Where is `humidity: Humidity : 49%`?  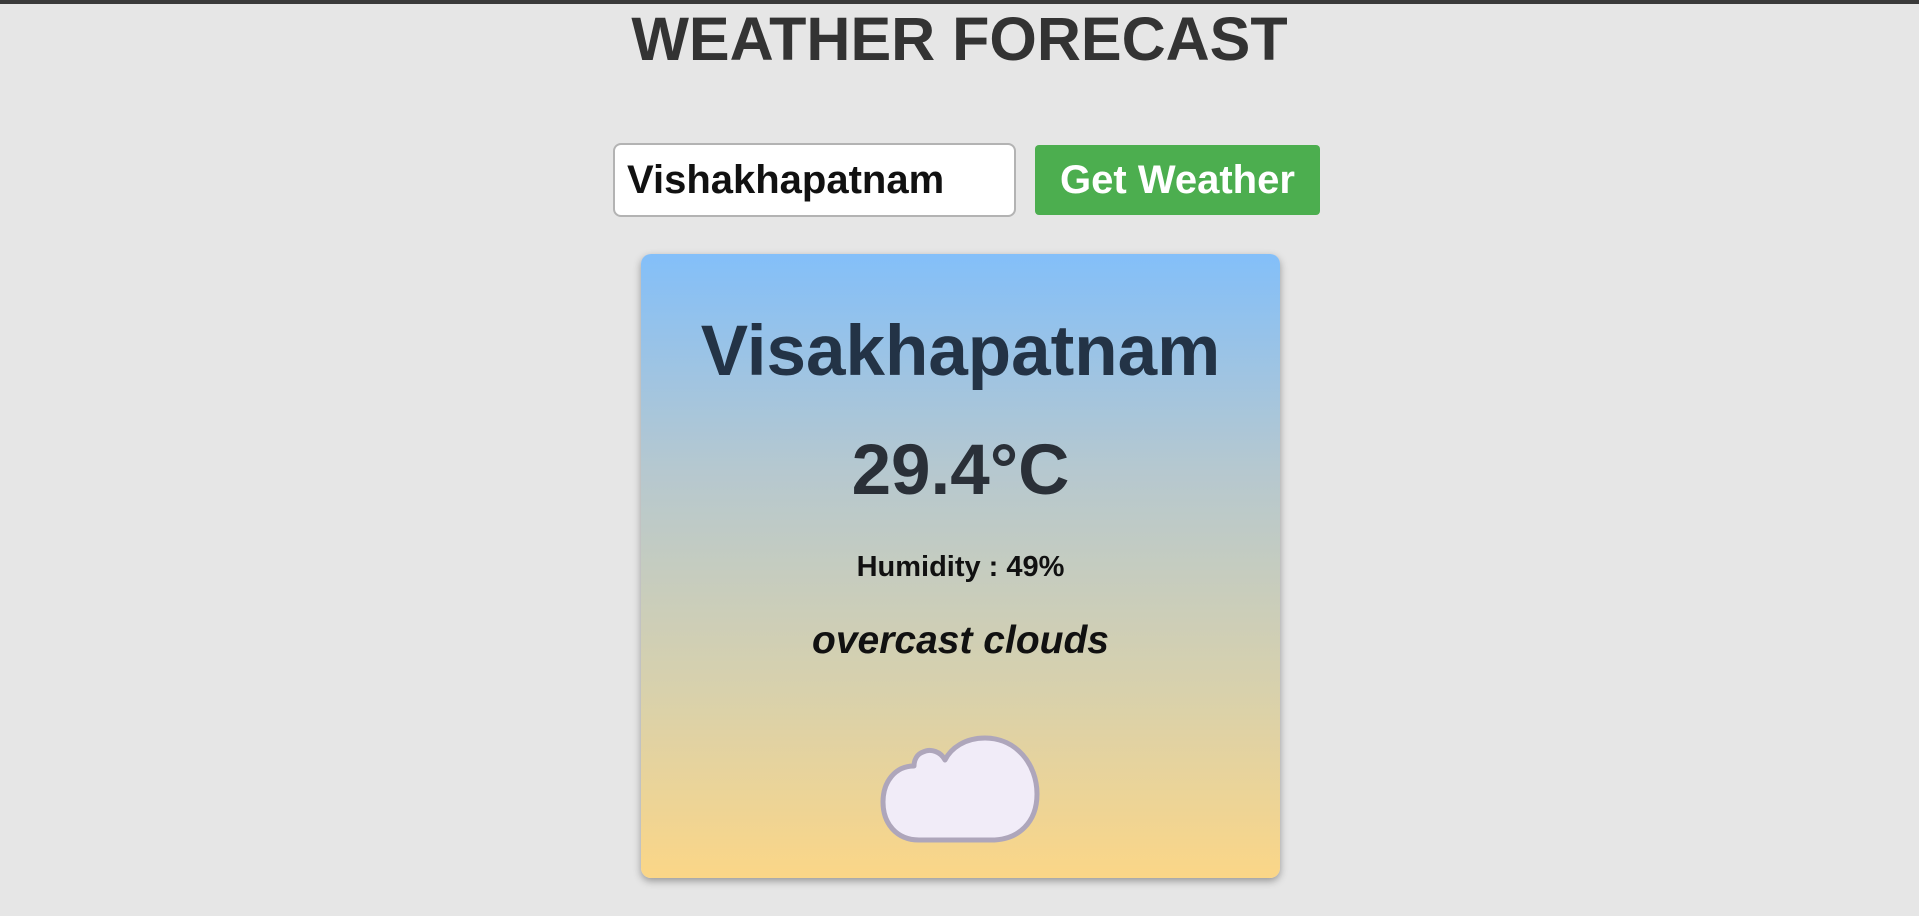 humidity: Humidity : 49% is located at coordinates (960, 567).